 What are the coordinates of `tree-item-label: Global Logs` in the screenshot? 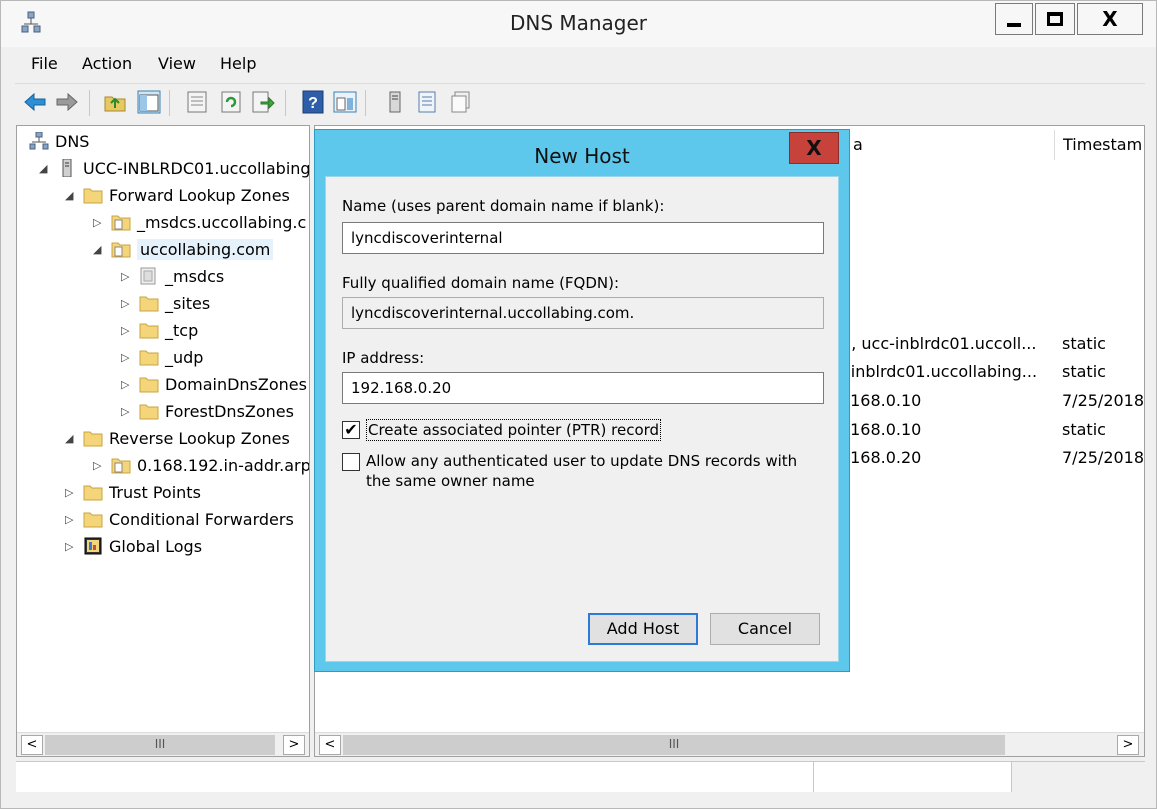 It's located at (156, 546).